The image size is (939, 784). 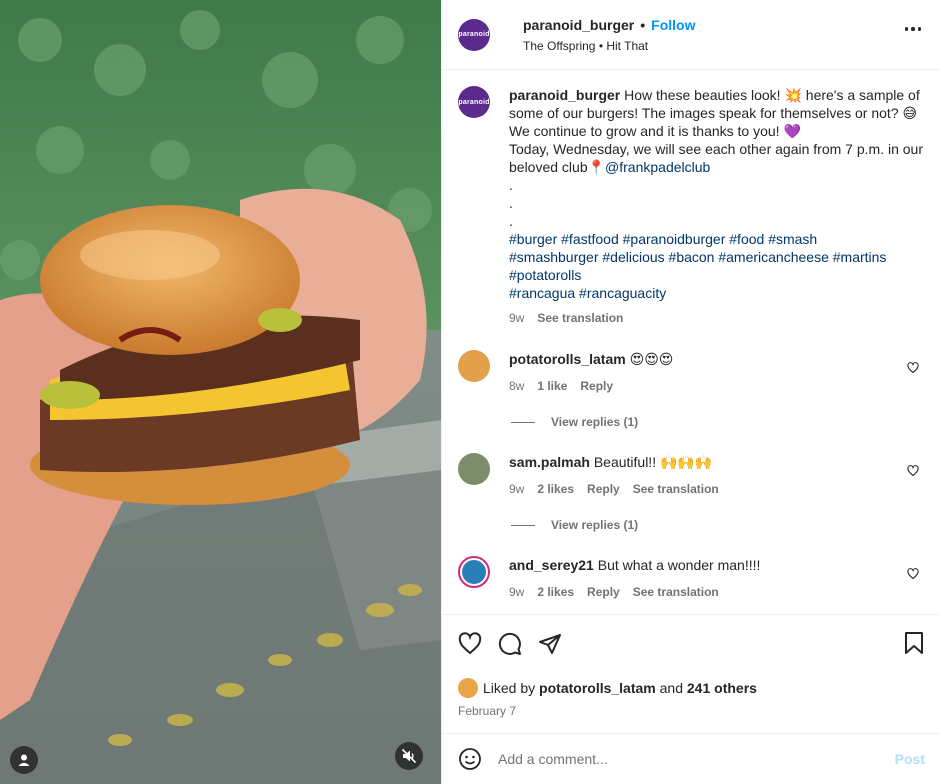 I want to click on comment-text: 😍😍😍, so click(x=651, y=359).